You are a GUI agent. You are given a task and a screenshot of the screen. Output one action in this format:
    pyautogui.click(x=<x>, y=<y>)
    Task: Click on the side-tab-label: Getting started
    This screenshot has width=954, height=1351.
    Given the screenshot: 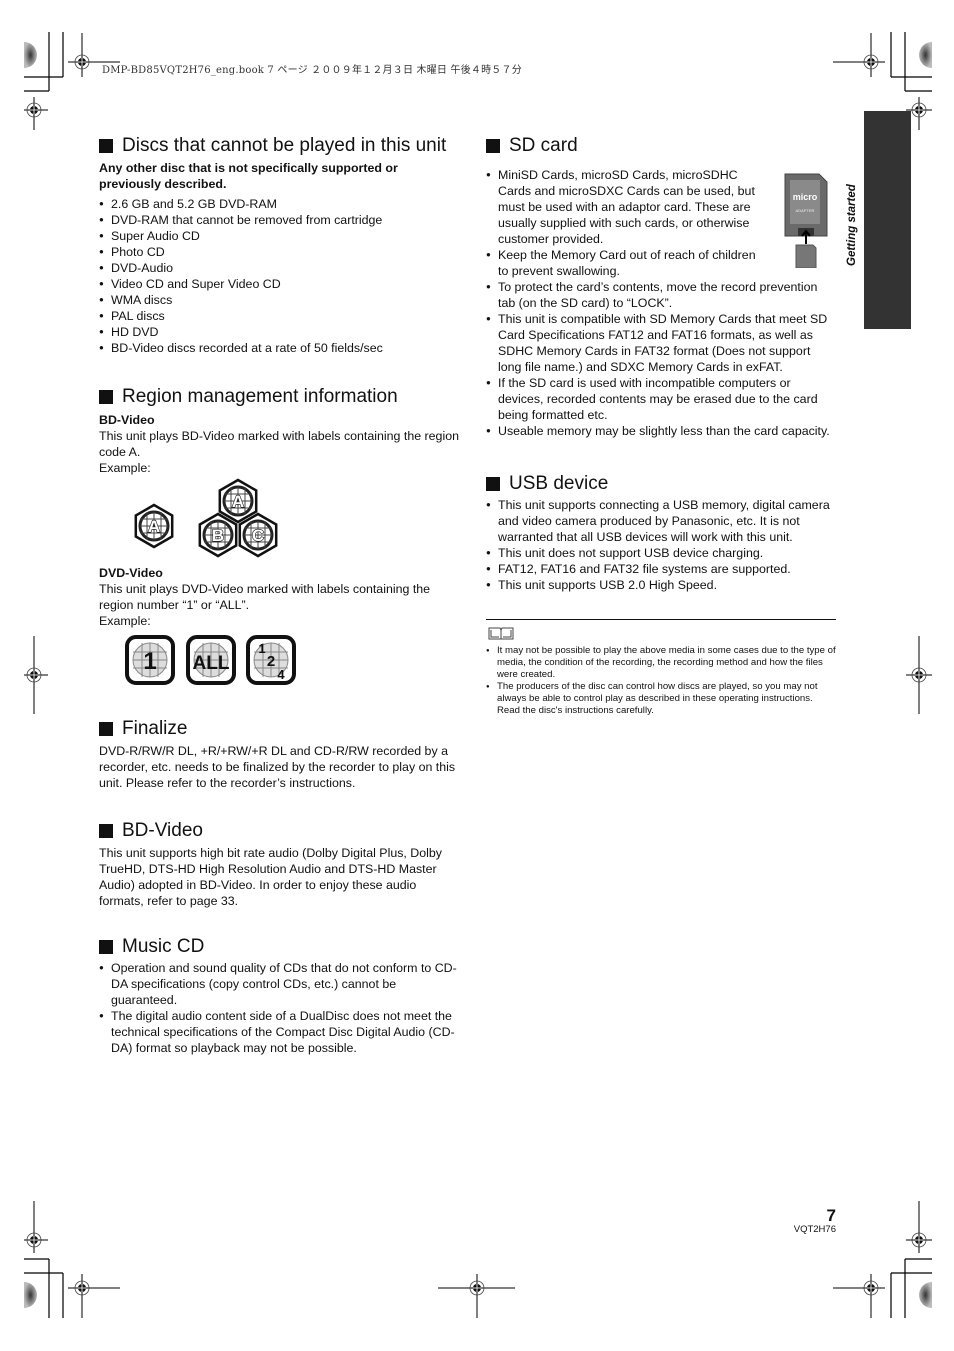 What is the action you would take?
    pyautogui.click(x=855, y=221)
    